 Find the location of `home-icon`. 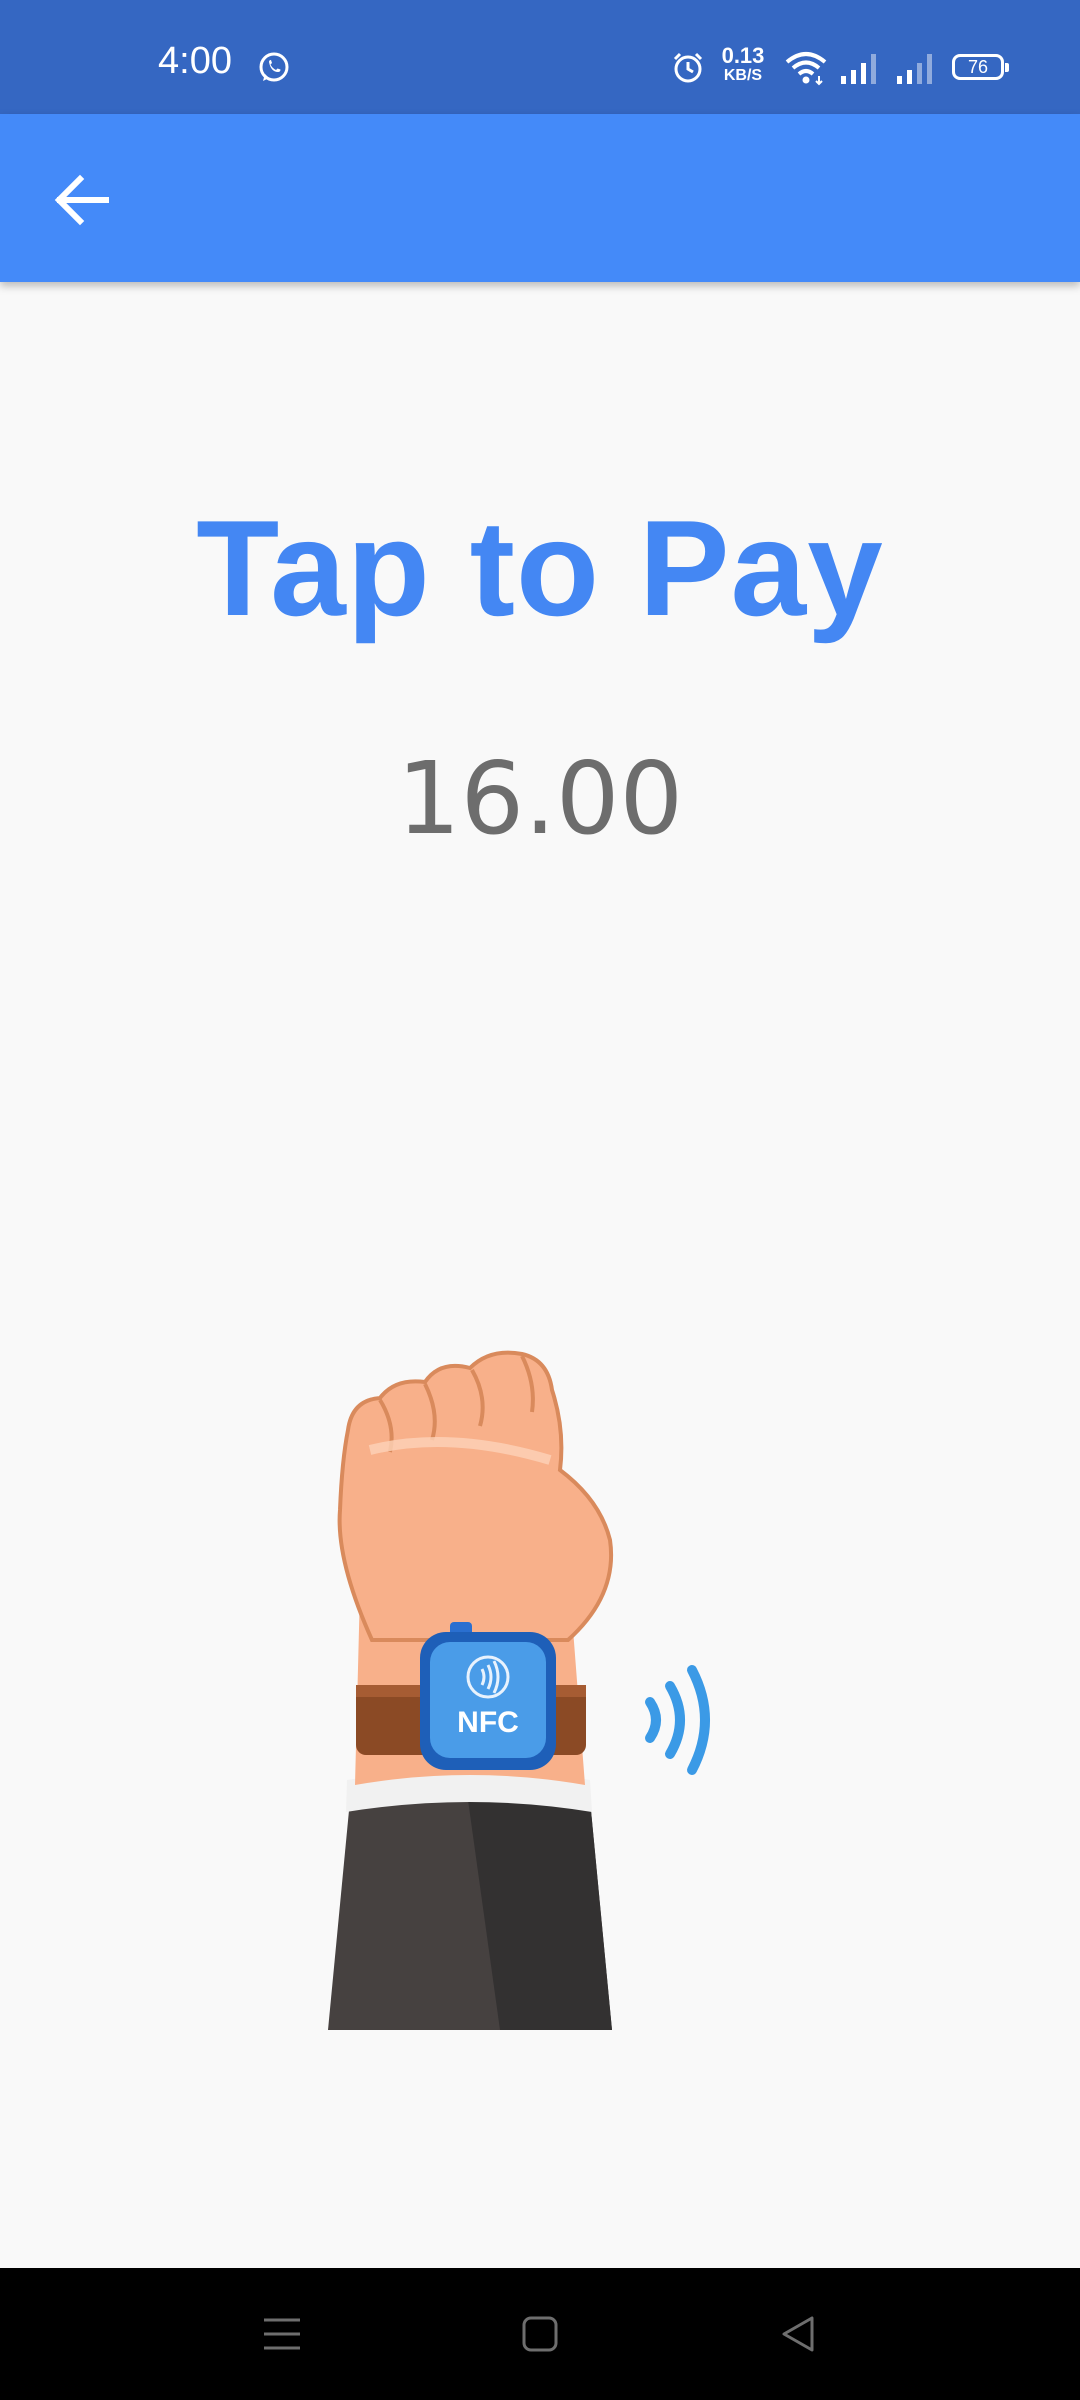

home-icon is located at coordinates (540, 2334).